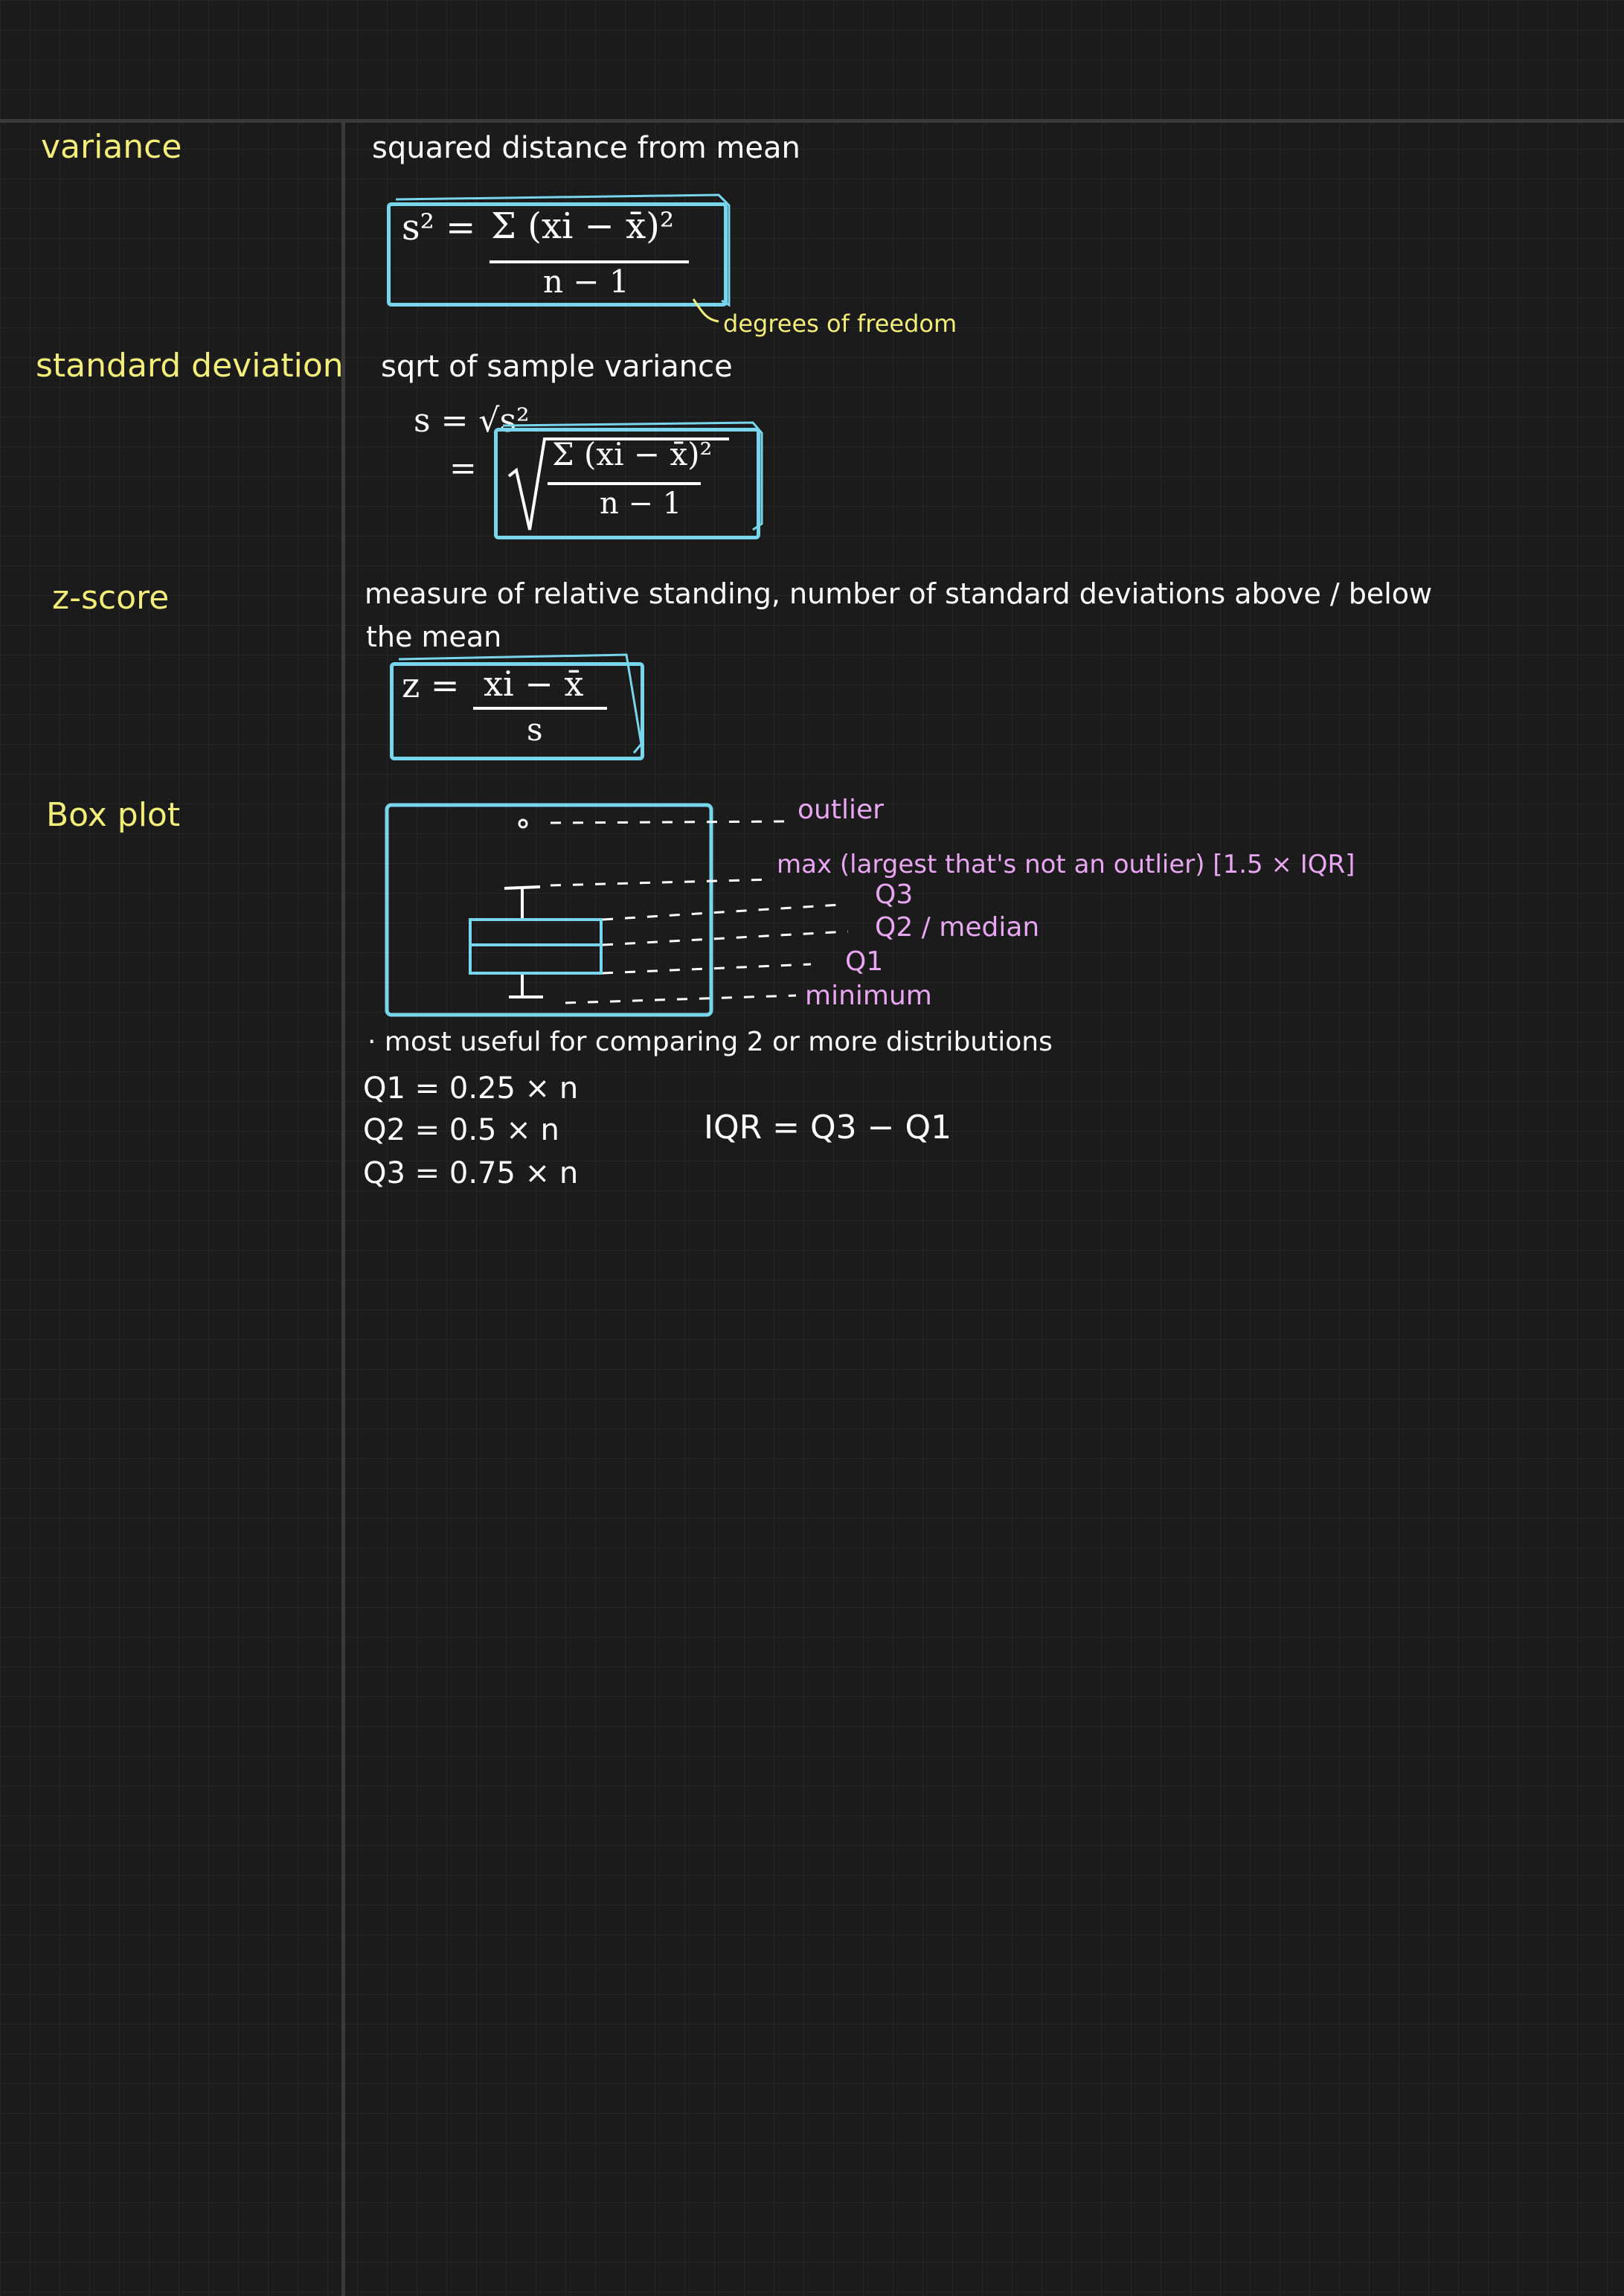 This screenshot has width=1624, height=2296. Describe the element at coordinates (868, 996) in the screenshot. I see `box-plot-label-minimum: minimum` at that location.